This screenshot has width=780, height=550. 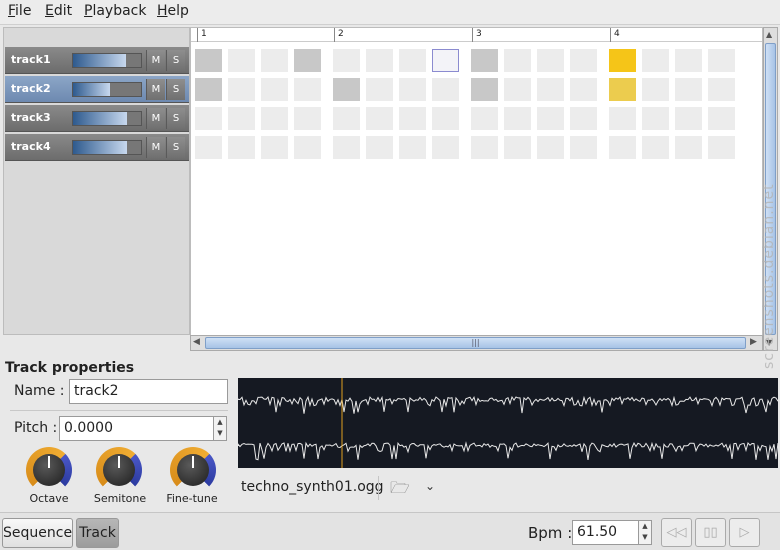 I want to click on scroll-up-icon: ▲, so click(x=769, y=34).